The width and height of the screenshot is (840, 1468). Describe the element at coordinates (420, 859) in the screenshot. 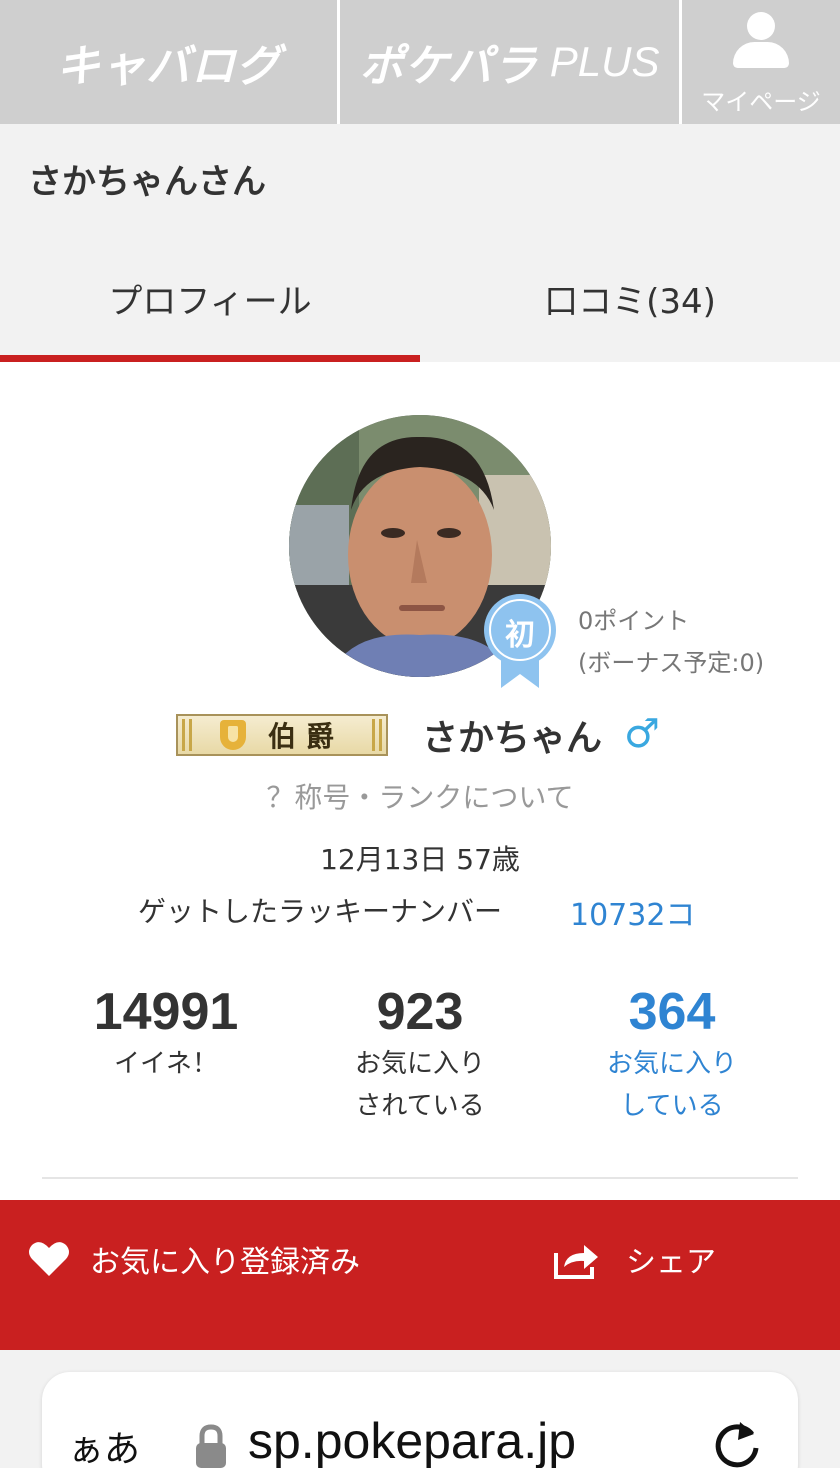

I see `birthday-age: 12月13日 57歳` at that location.